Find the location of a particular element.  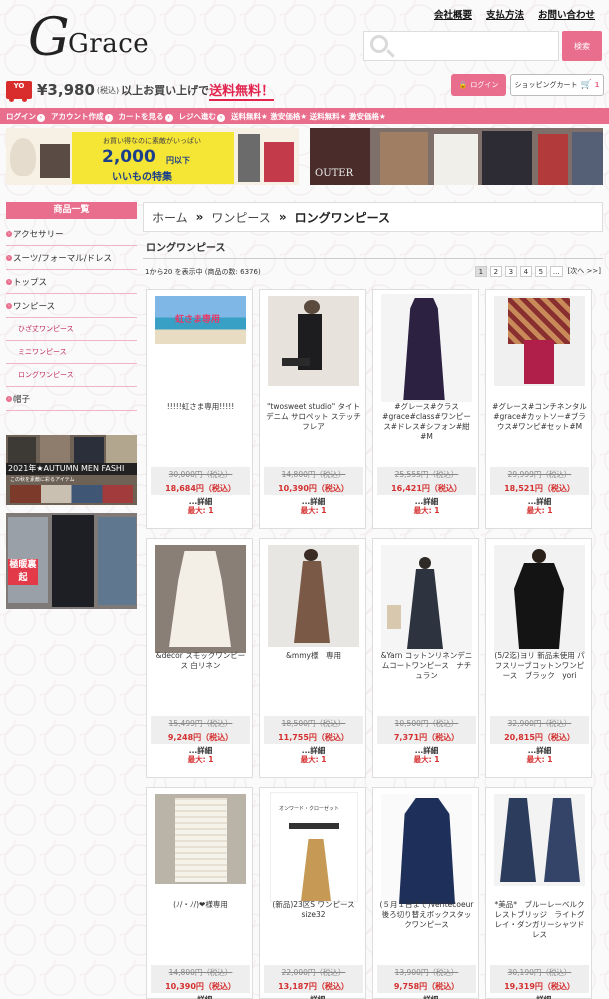

arrow-icon: › is located at coordinates (108, 117).